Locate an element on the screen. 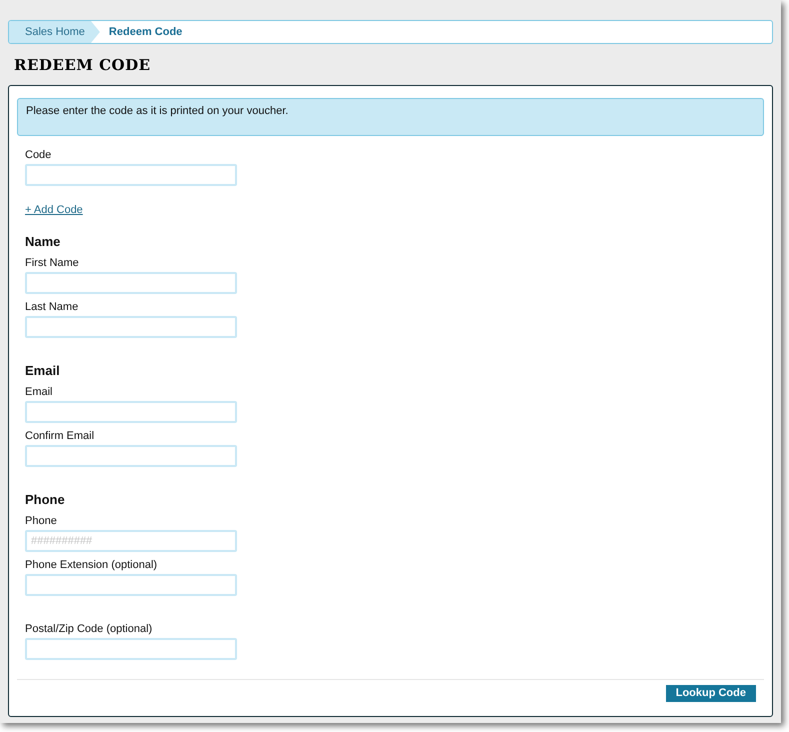  info-message: Please enter the code as it is printed on your voucher. is located at coordinates (390, 117).